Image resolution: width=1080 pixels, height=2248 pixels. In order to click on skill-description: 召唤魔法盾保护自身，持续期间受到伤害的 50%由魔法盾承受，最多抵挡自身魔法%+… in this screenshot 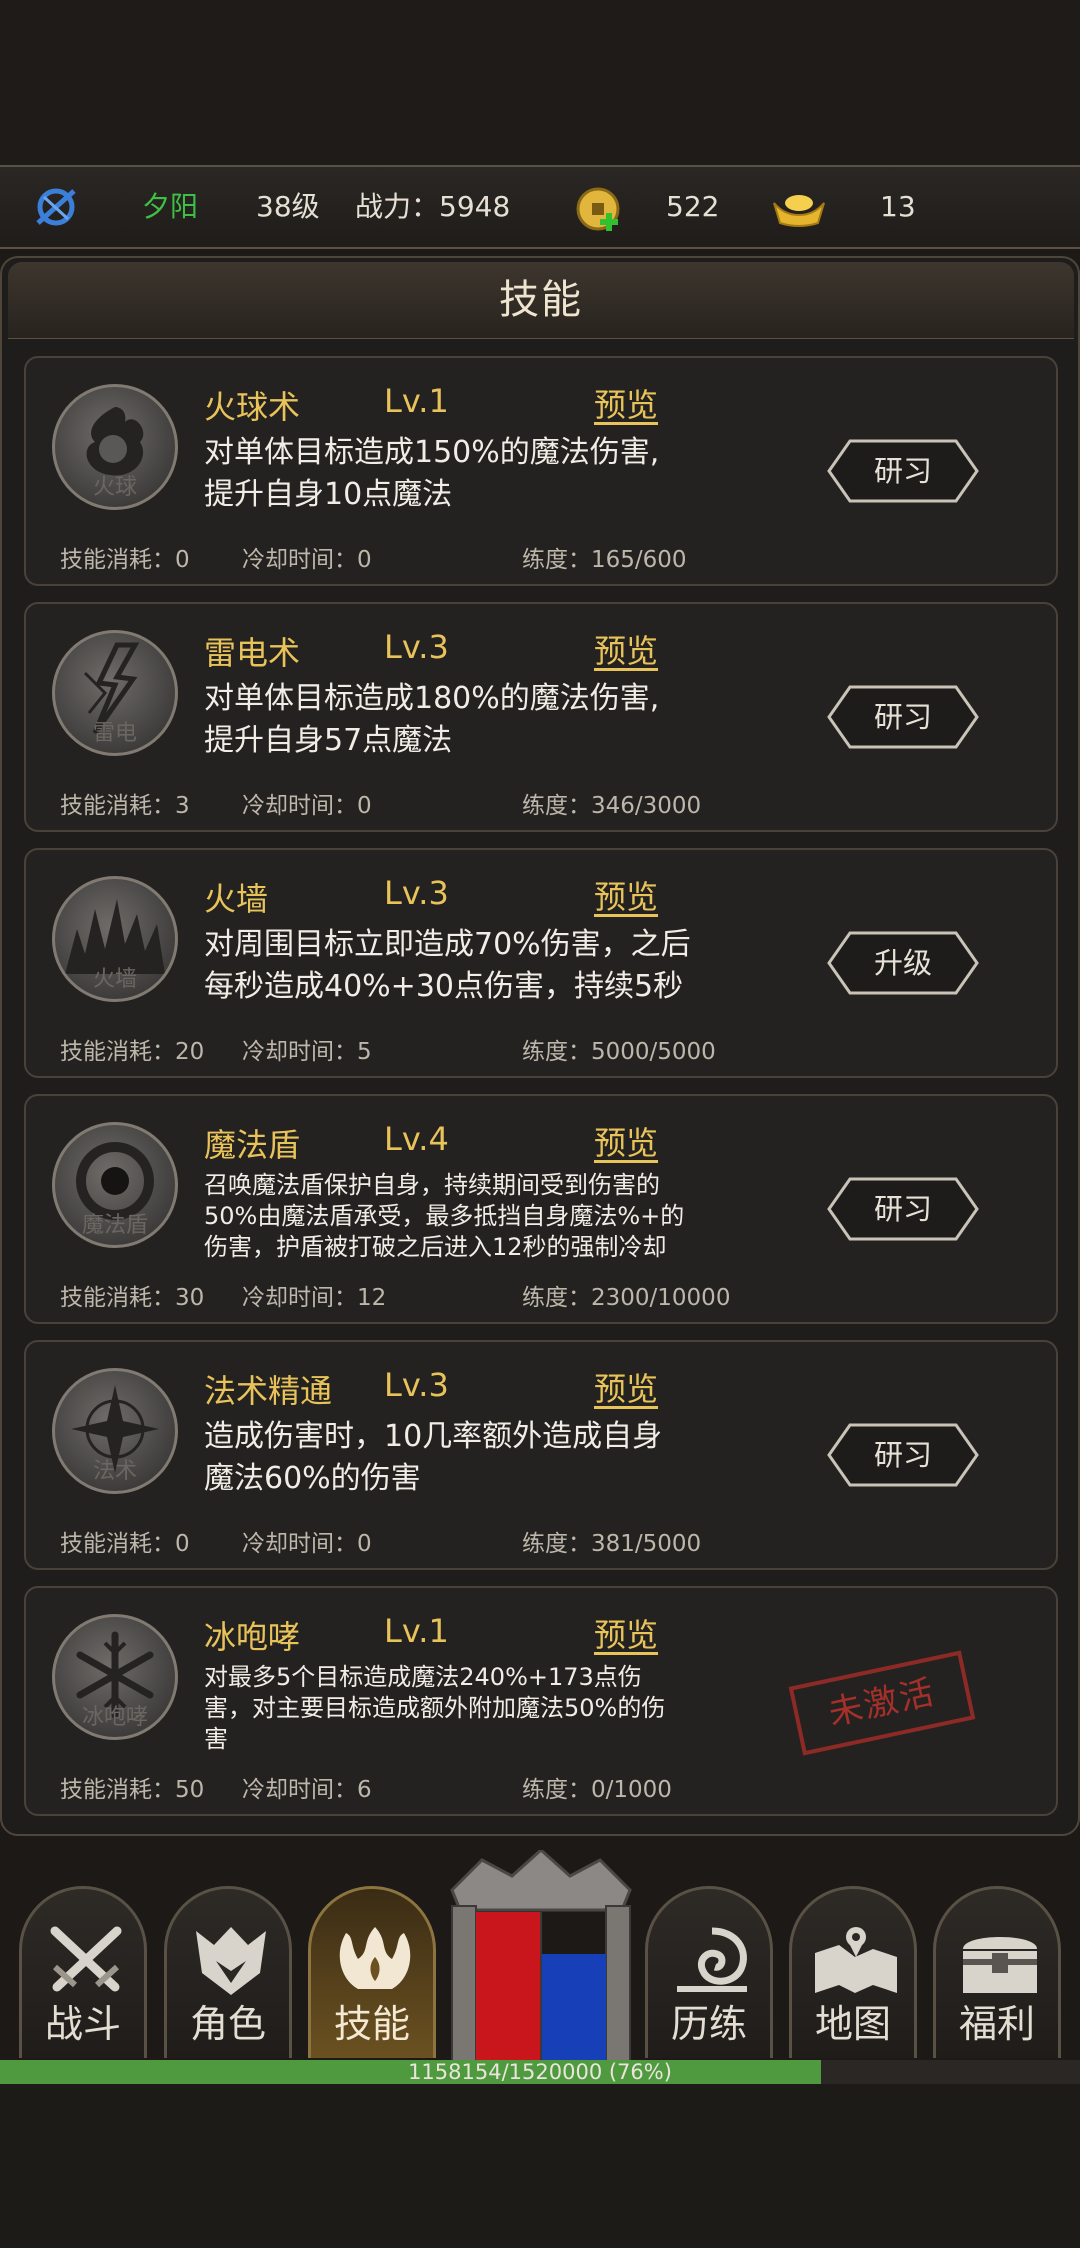, I will do `click(444, 1216)`.